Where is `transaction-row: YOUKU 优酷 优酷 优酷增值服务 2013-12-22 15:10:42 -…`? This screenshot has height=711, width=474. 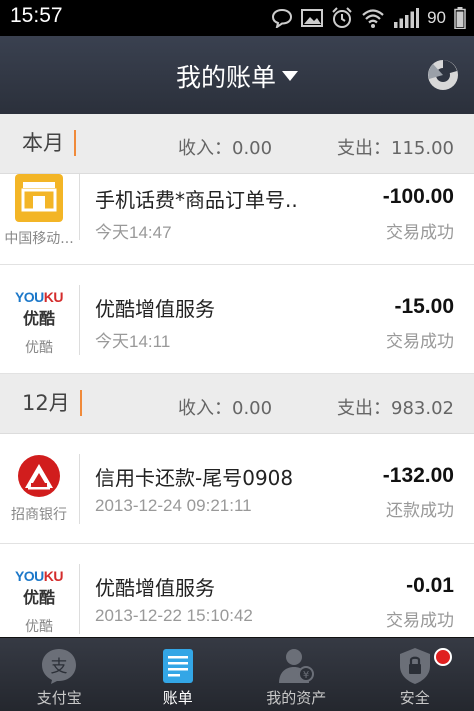
transaction-row: YOUKU 优酷 优酷 优酷增值服务 2013-12-22 15:10:42 -… is located at coordinates (237, 590).